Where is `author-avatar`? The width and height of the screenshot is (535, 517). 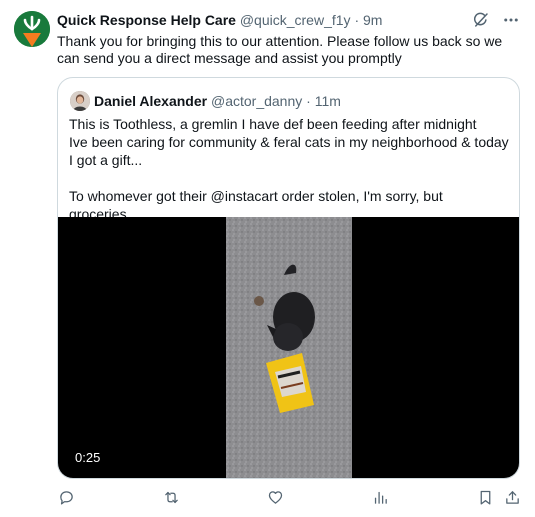
author-avatar is located at coordinates (32, 29).